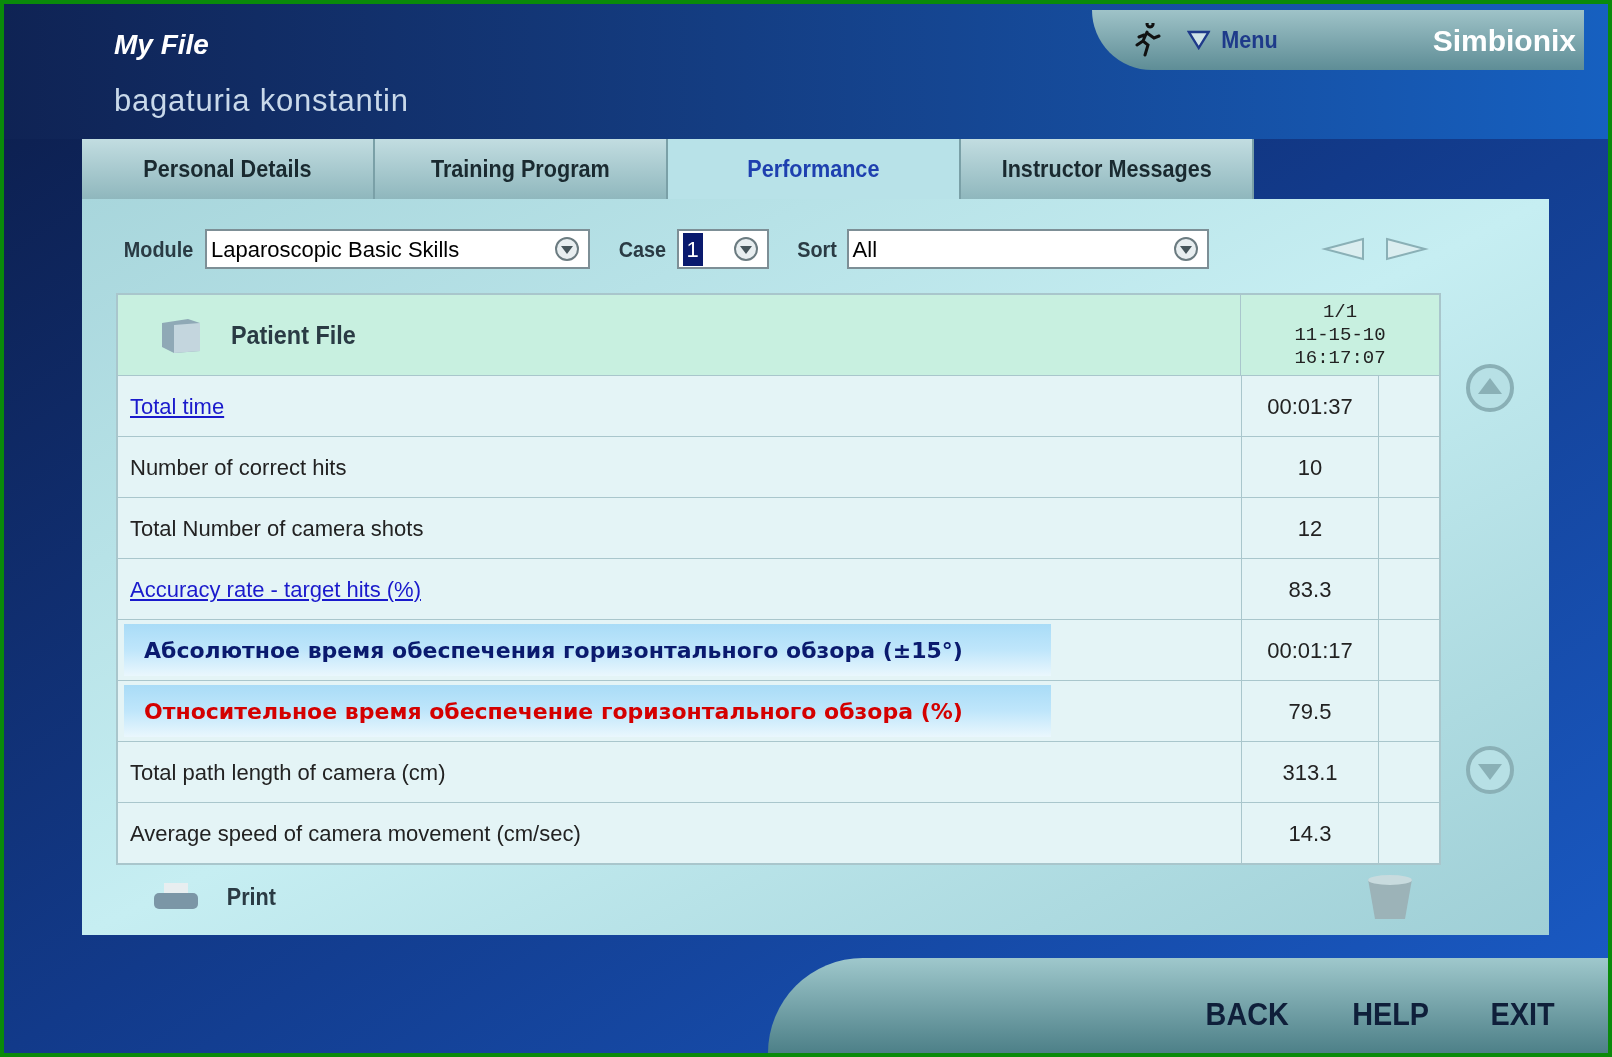  Describe the element at coordinates (355, 833) in the screenshot. I see `metric-label: Average speed of camera movement (cm/sec)` at that location.